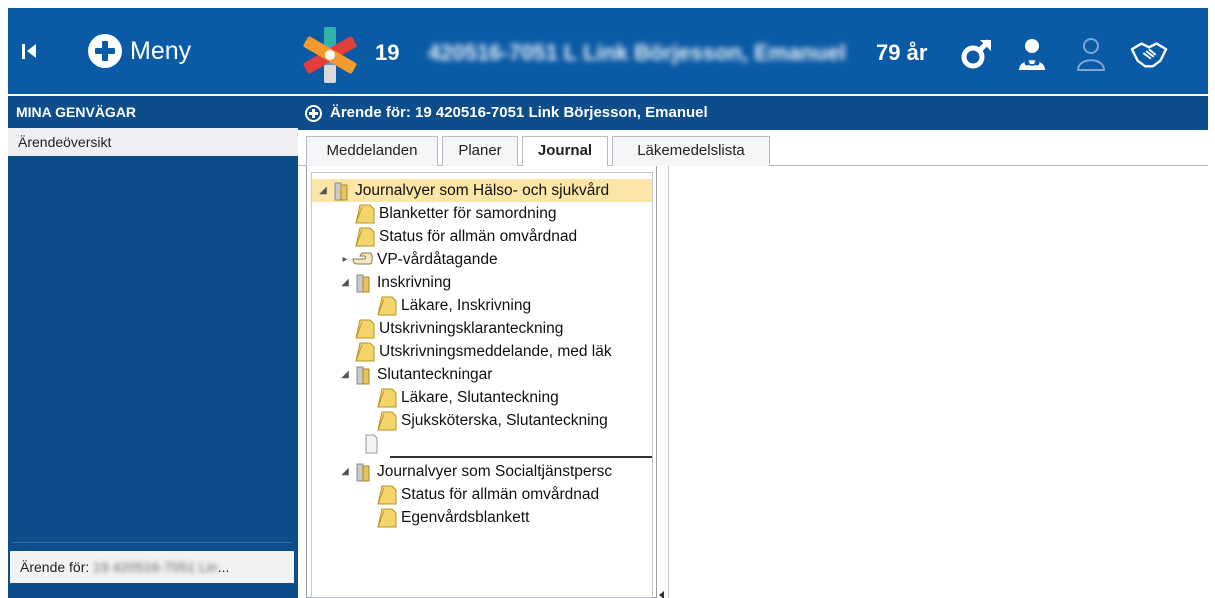 Image resolution: width=1215 pixels, height=598 pixels. I want to click on menu-label: Meny, so click(161, 50).